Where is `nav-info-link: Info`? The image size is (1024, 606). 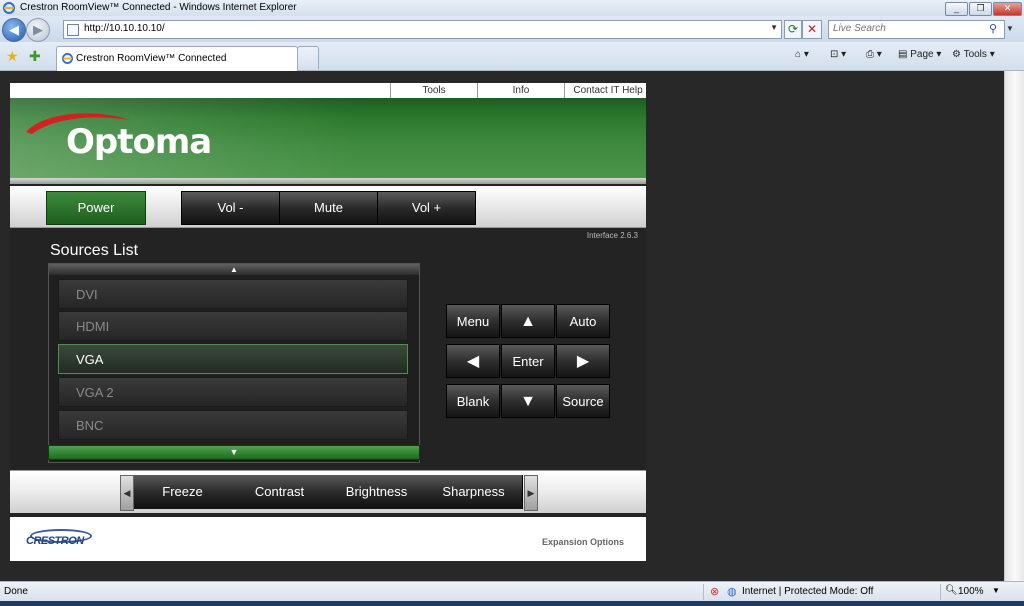 nav-info-link: Info is located at coordinates (520, 90).